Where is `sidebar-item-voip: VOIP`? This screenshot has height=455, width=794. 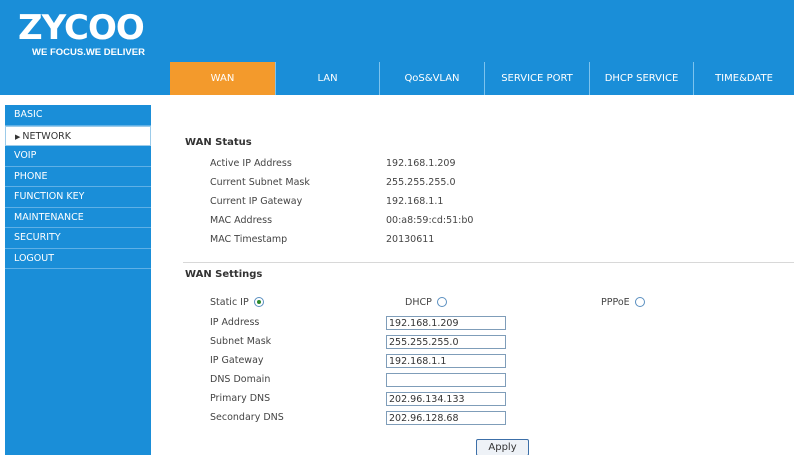 sidebar-item-voip: VOIP is located at coordinates (78, 156).